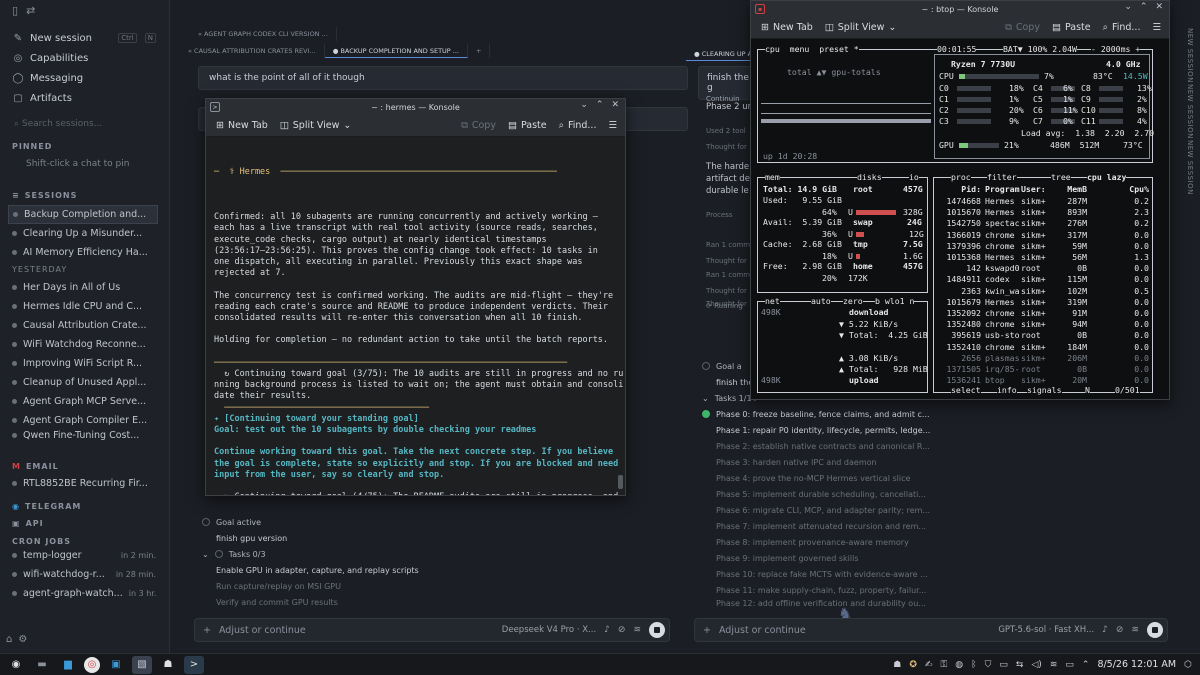 This screenshot has width=1200, height=675. Describe the element at coordinates (1136, 664) in the screenshot. I see `taskbar-clock: 8/5/26 12:01 AM` at that location.